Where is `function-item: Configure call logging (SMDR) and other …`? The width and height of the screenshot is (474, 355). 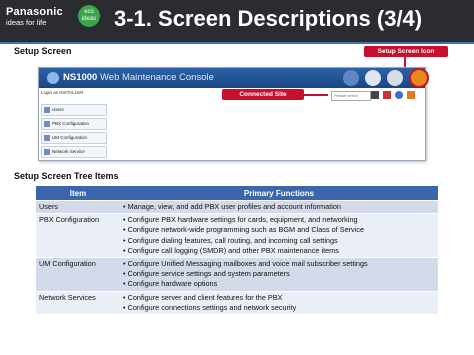
function-item: Configure call logging (SMDR) and other … is located at coordinates (279, 251).